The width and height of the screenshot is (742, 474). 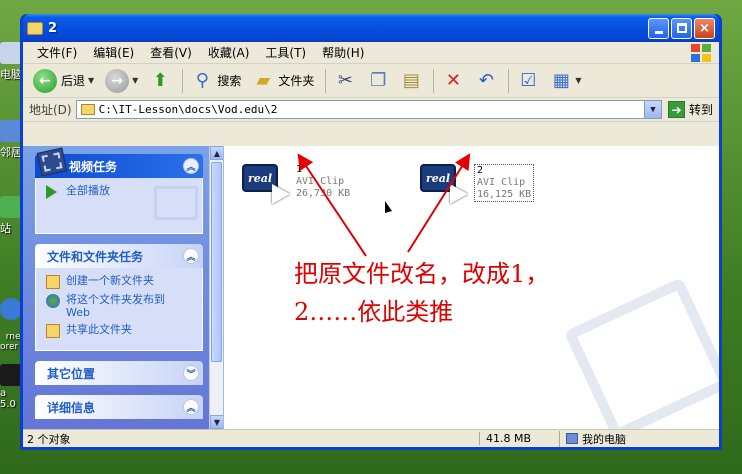 What do you see at coordinates (49, 439) in the screenshot?
I see `status-object-count: 2 个对象` at bounding box center [49, 439].